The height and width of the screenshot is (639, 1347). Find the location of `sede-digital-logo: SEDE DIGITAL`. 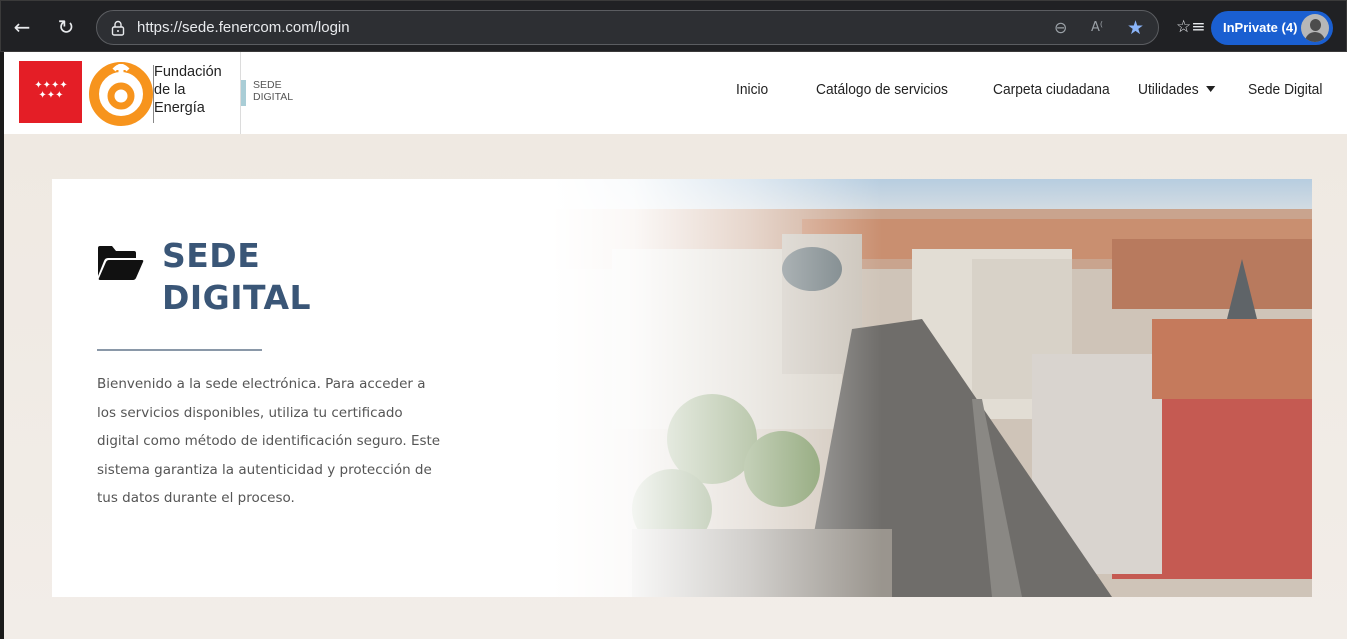

sede-digital-logo: SEDE DIGITAL is located at coordinates (273, 91).